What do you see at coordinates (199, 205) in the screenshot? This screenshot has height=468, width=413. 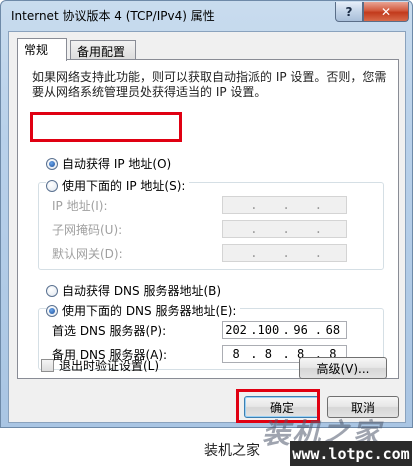 I see `ip-address-row: IP 地址(I): . . .` at bounding box center [199, 205].